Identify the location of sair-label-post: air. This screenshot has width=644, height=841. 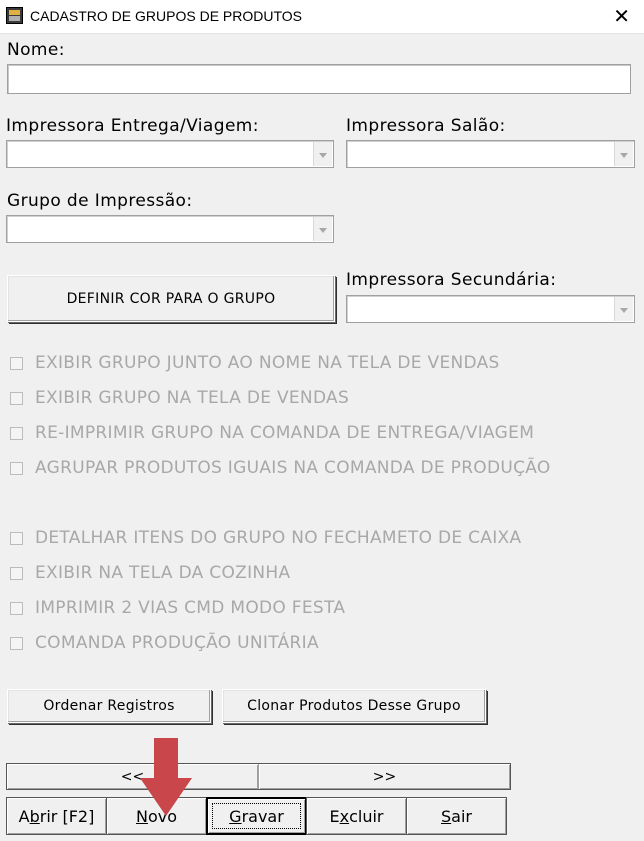
(461, 816).